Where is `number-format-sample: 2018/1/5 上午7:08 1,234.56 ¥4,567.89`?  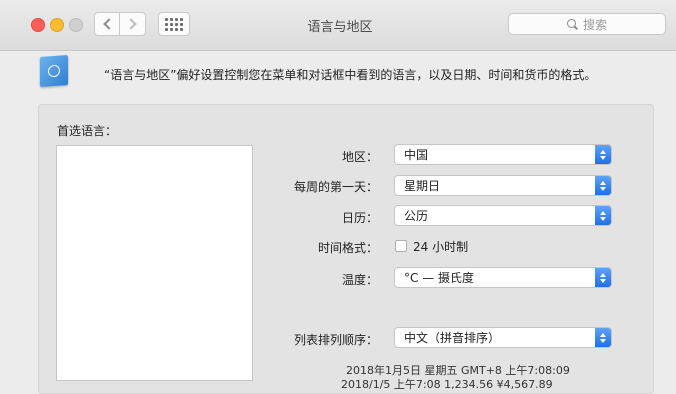 number-format-sample: 2018/1/5 上午7:08 1,234.56 ¥4,567.89 is located at coordinates (447, 384).